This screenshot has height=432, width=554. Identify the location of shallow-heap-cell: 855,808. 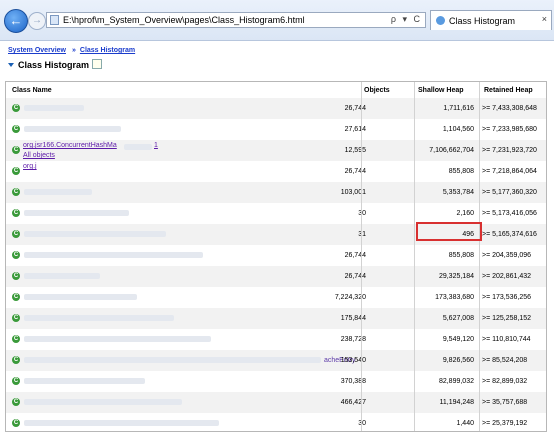
(461, 171).